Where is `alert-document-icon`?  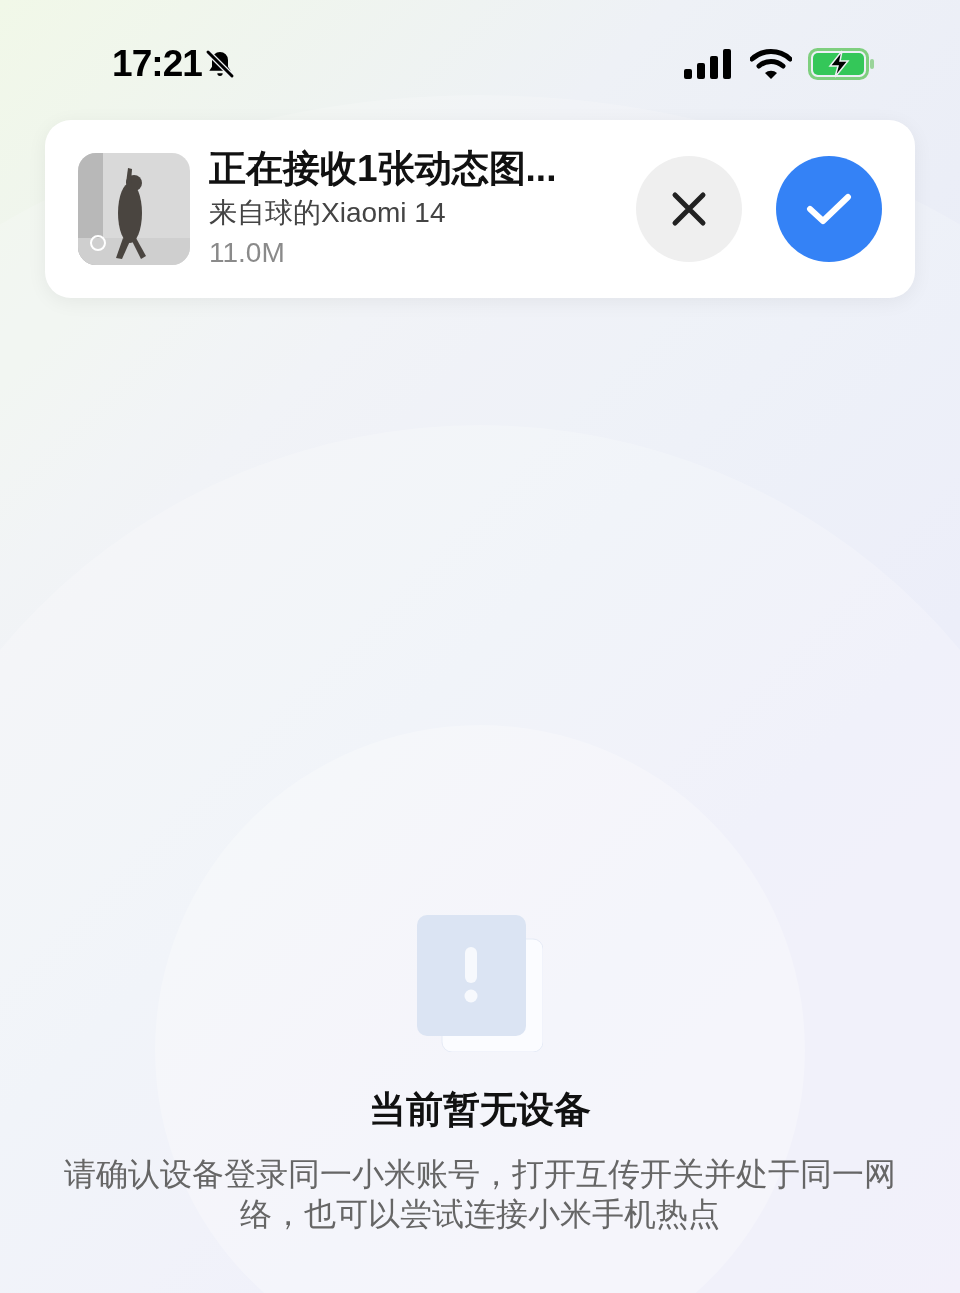
alert-document-icon is located at coordinates (480, 983).